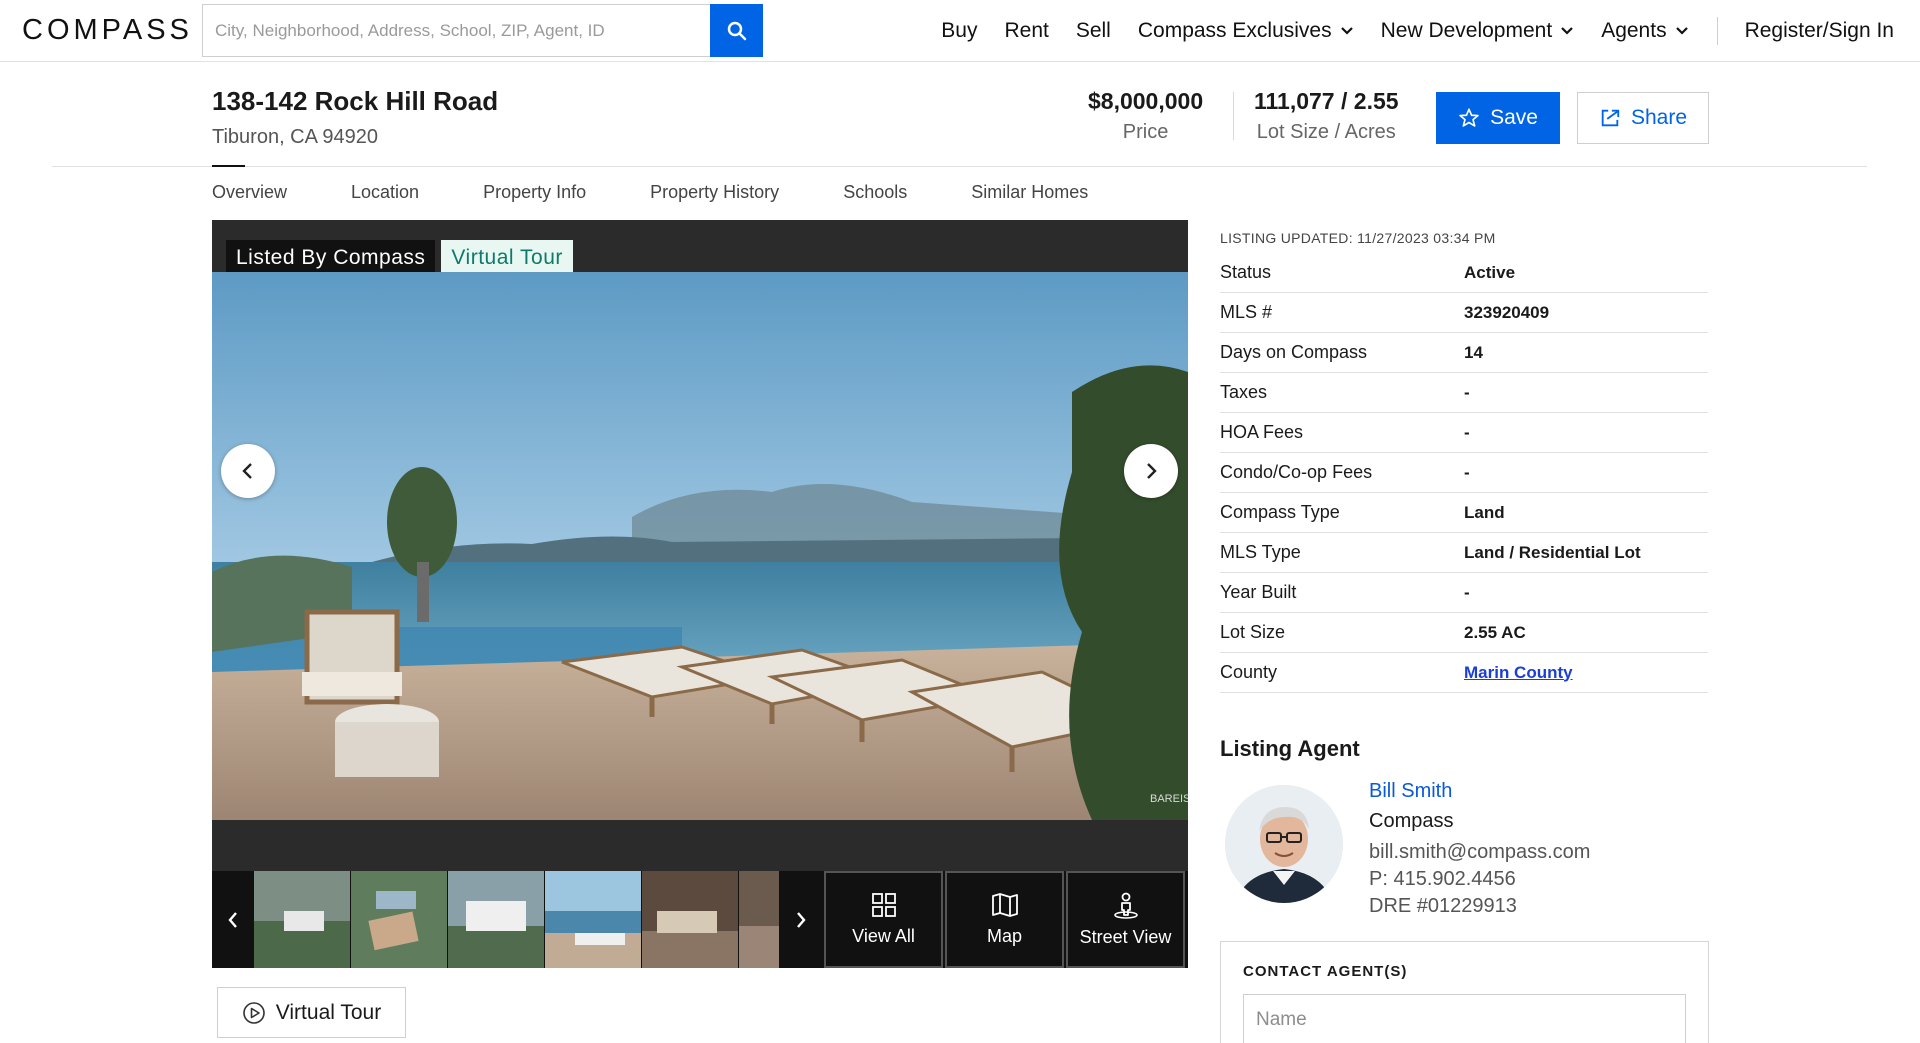  What do you see at coordinates (1507, 312) in the screenshot?
I see `detail-value: 323920409` at bounding box center [1507, 312].